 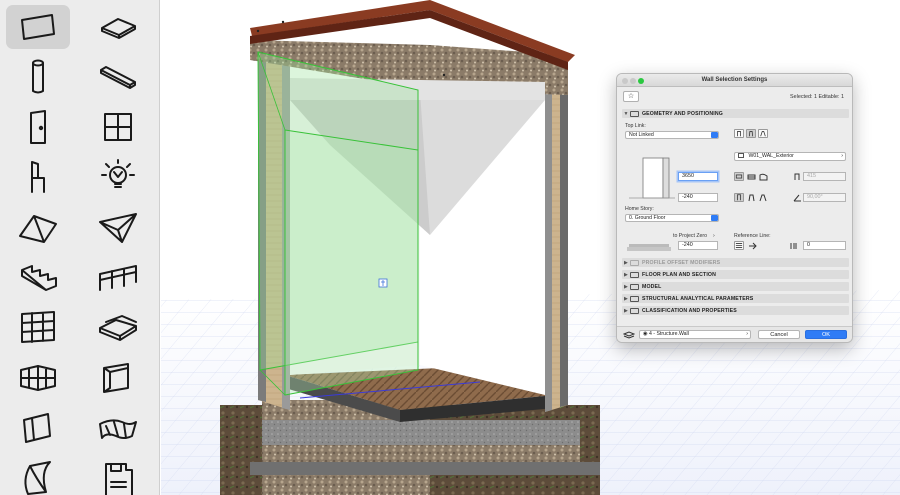 I want to click on slanted-wall-icon, so click(x=763, y=134).